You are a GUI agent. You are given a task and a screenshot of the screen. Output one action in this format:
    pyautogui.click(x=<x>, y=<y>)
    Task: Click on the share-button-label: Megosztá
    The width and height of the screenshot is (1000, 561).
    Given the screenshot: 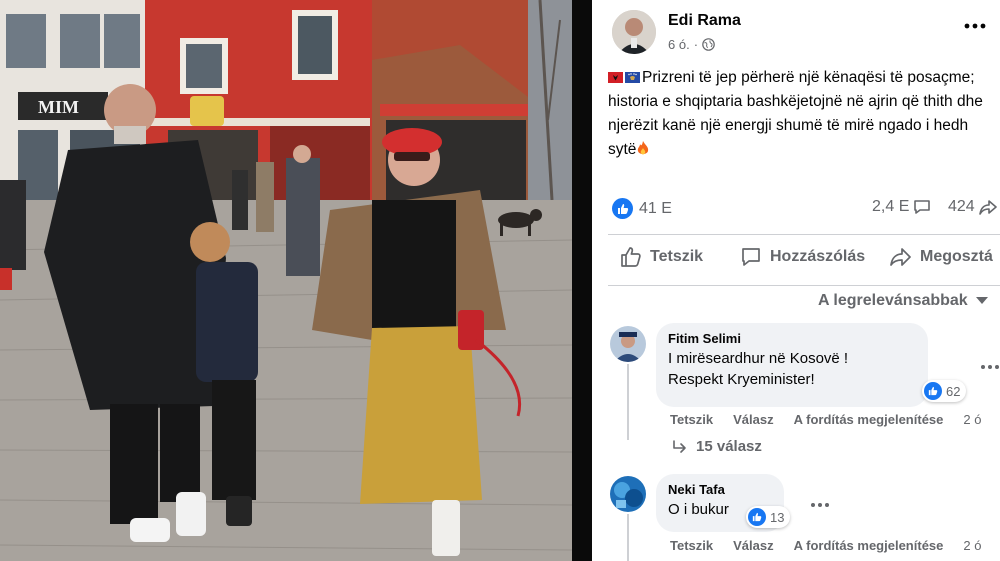 What is the action you would take?
    pyautogui.click(x=956, y=256)
    